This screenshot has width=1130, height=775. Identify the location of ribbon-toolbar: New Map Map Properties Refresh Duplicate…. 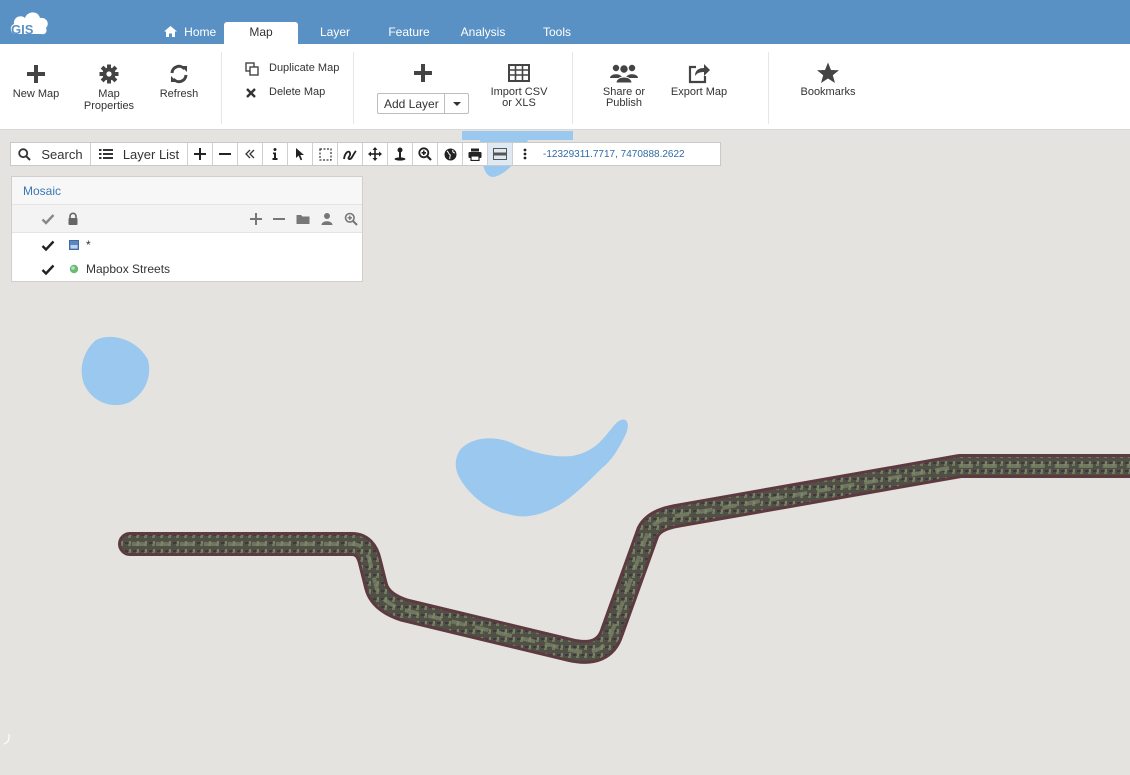
(565, 87).